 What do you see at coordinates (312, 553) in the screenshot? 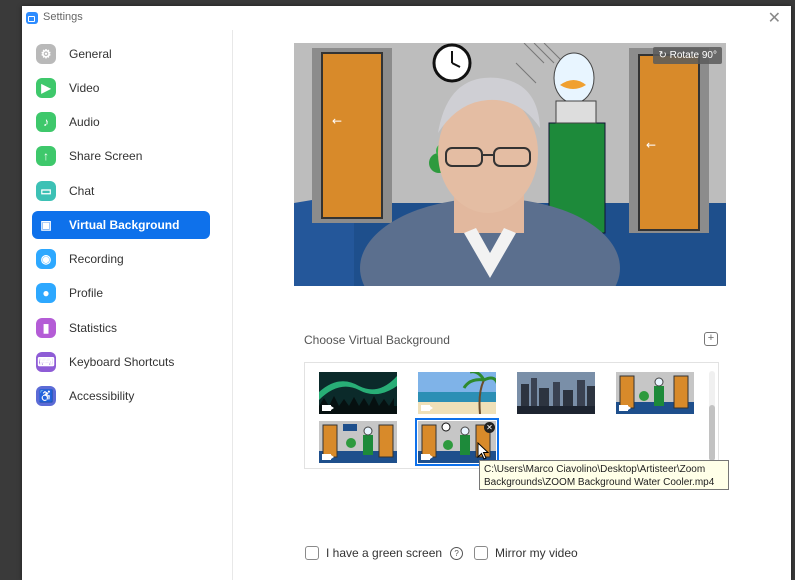
I see `green-screen-checkbox` at bounding box center [312, 553].